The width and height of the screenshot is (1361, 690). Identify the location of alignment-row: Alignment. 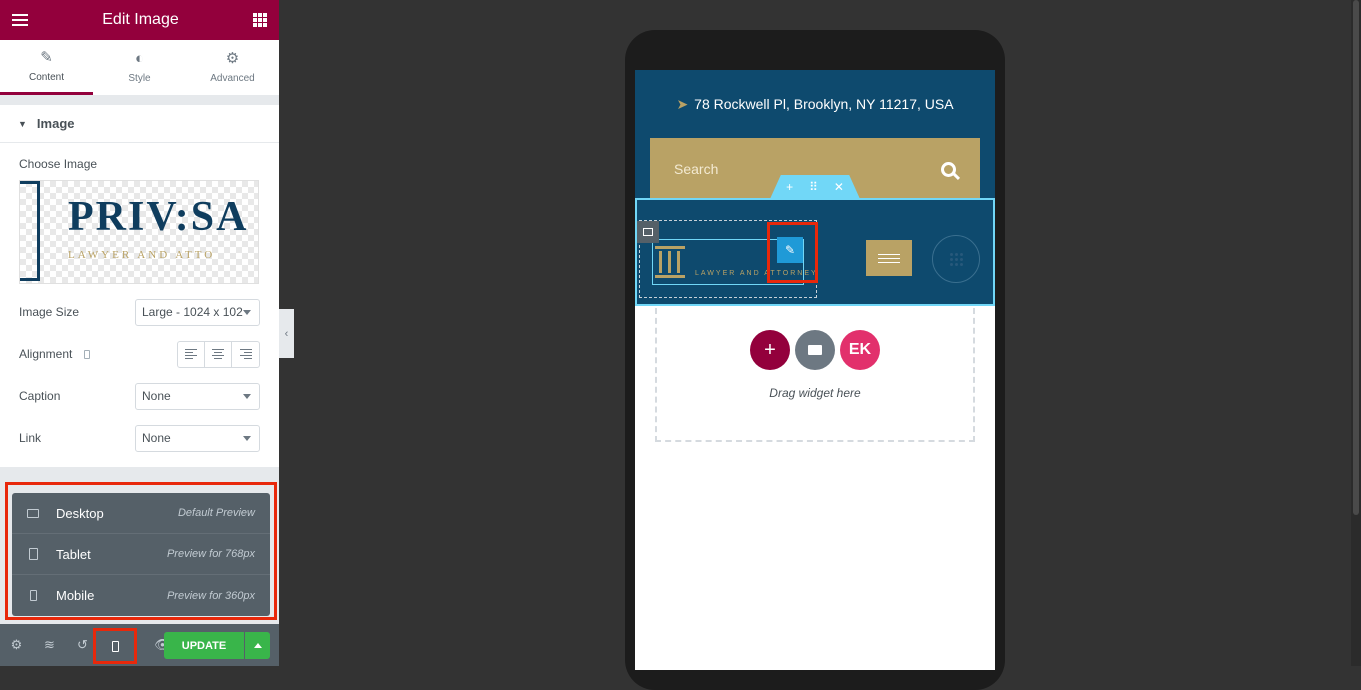
(139, 354).